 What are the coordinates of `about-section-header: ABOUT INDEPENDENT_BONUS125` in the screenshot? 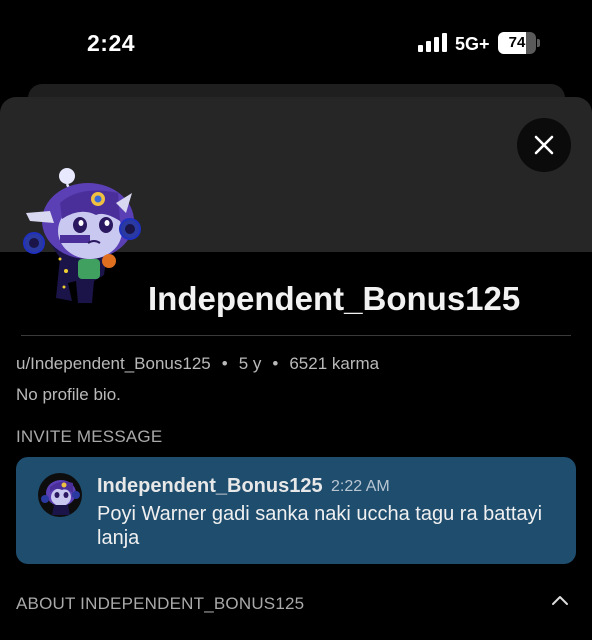 It's located at (160, 604).